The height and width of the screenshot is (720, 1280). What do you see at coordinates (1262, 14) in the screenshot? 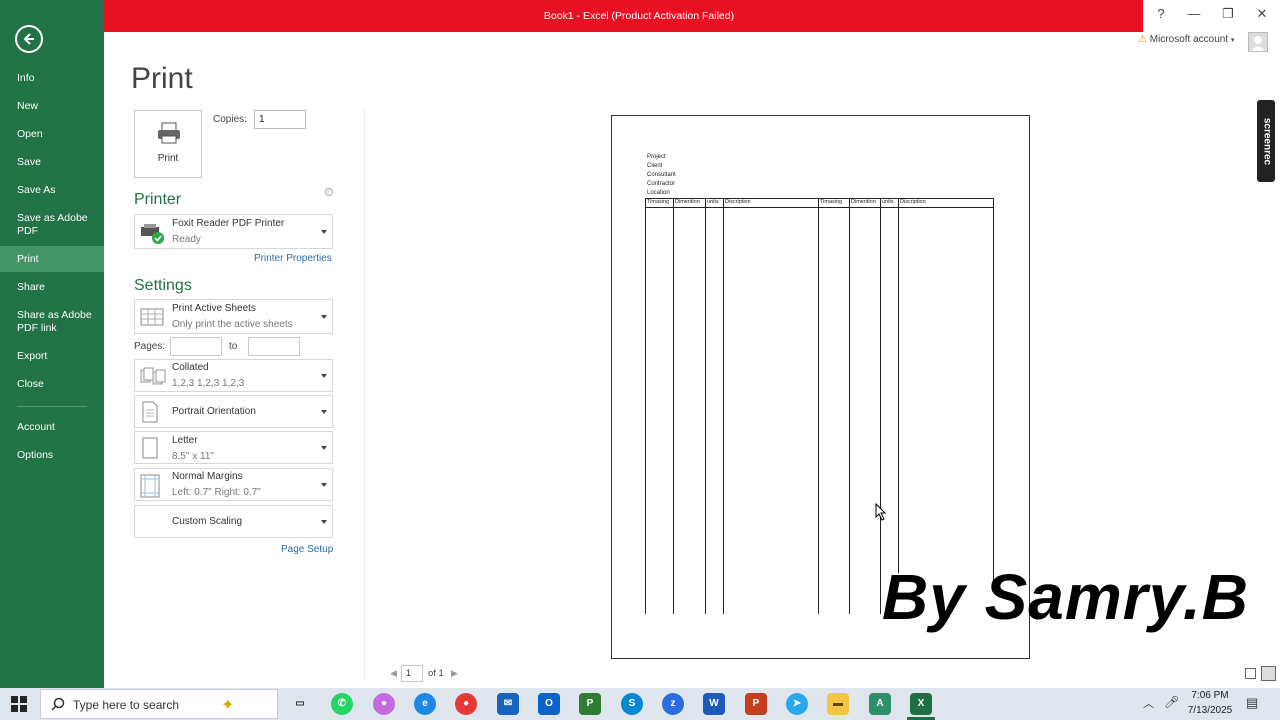
I see `close-icon: ✕` at bounding box center [1262, 14].